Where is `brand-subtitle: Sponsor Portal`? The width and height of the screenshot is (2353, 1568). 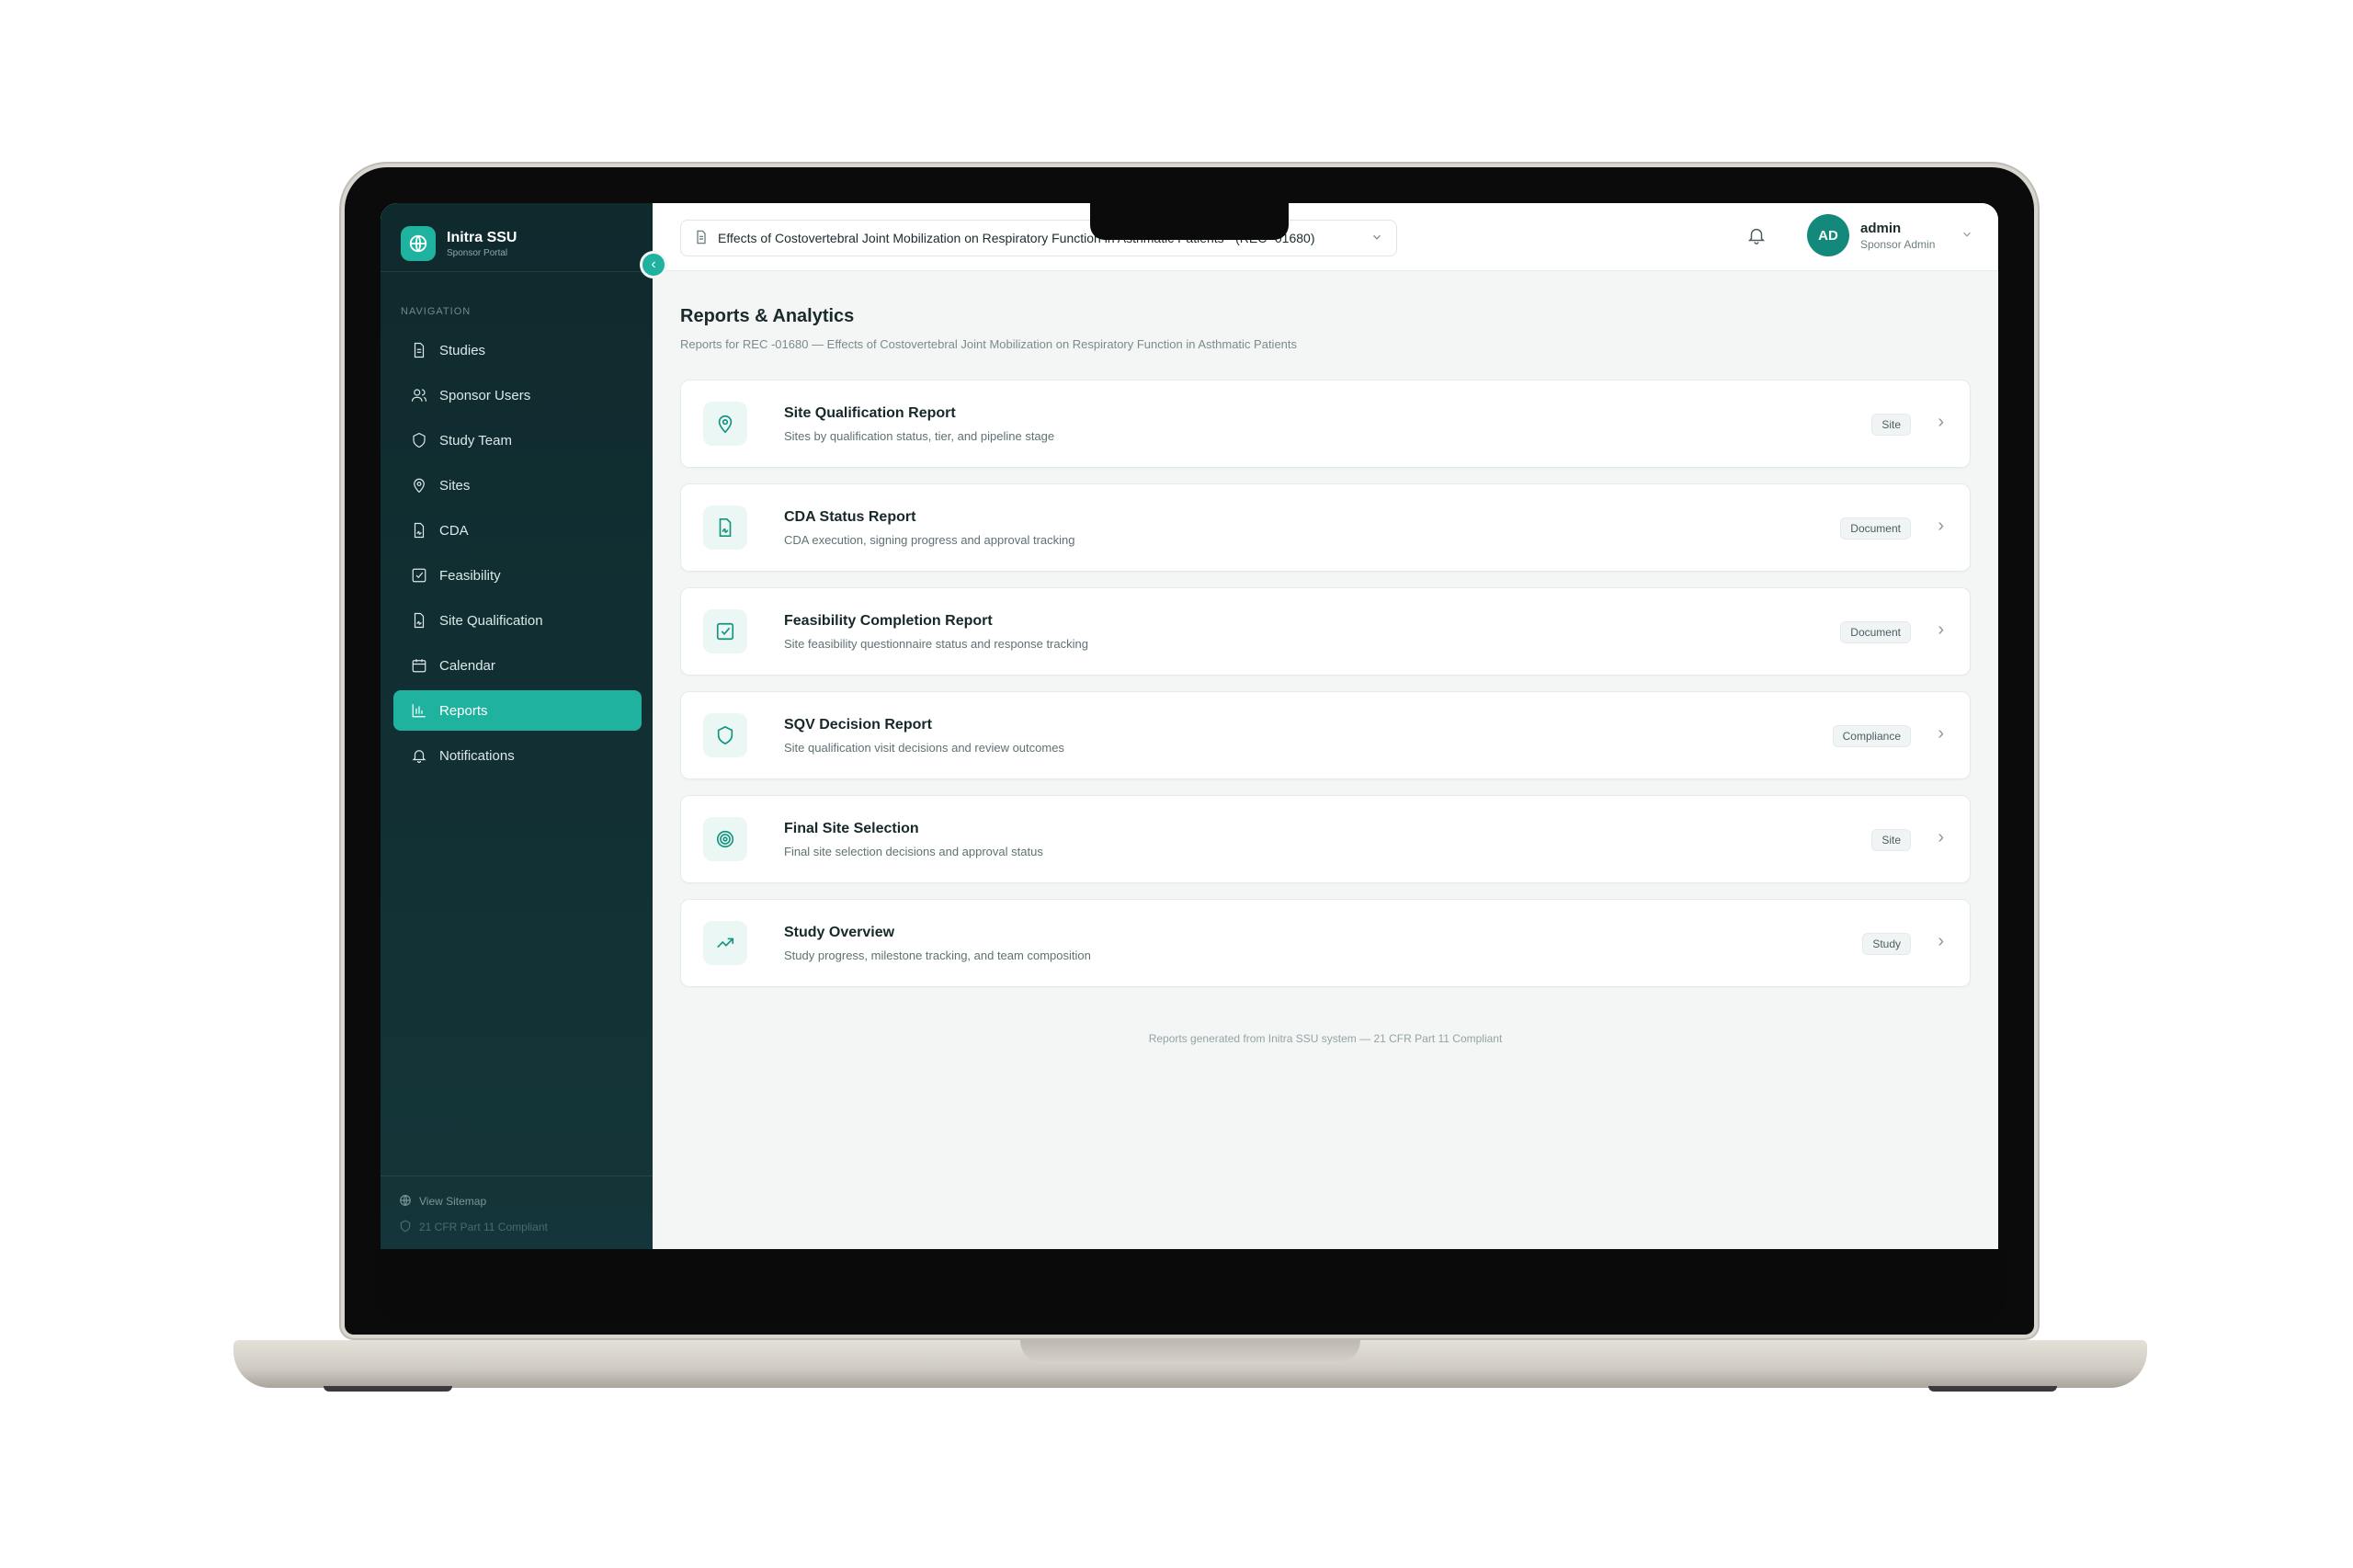 brand-subtitle: Sponsor Portal is located at coordinates (477, 252).